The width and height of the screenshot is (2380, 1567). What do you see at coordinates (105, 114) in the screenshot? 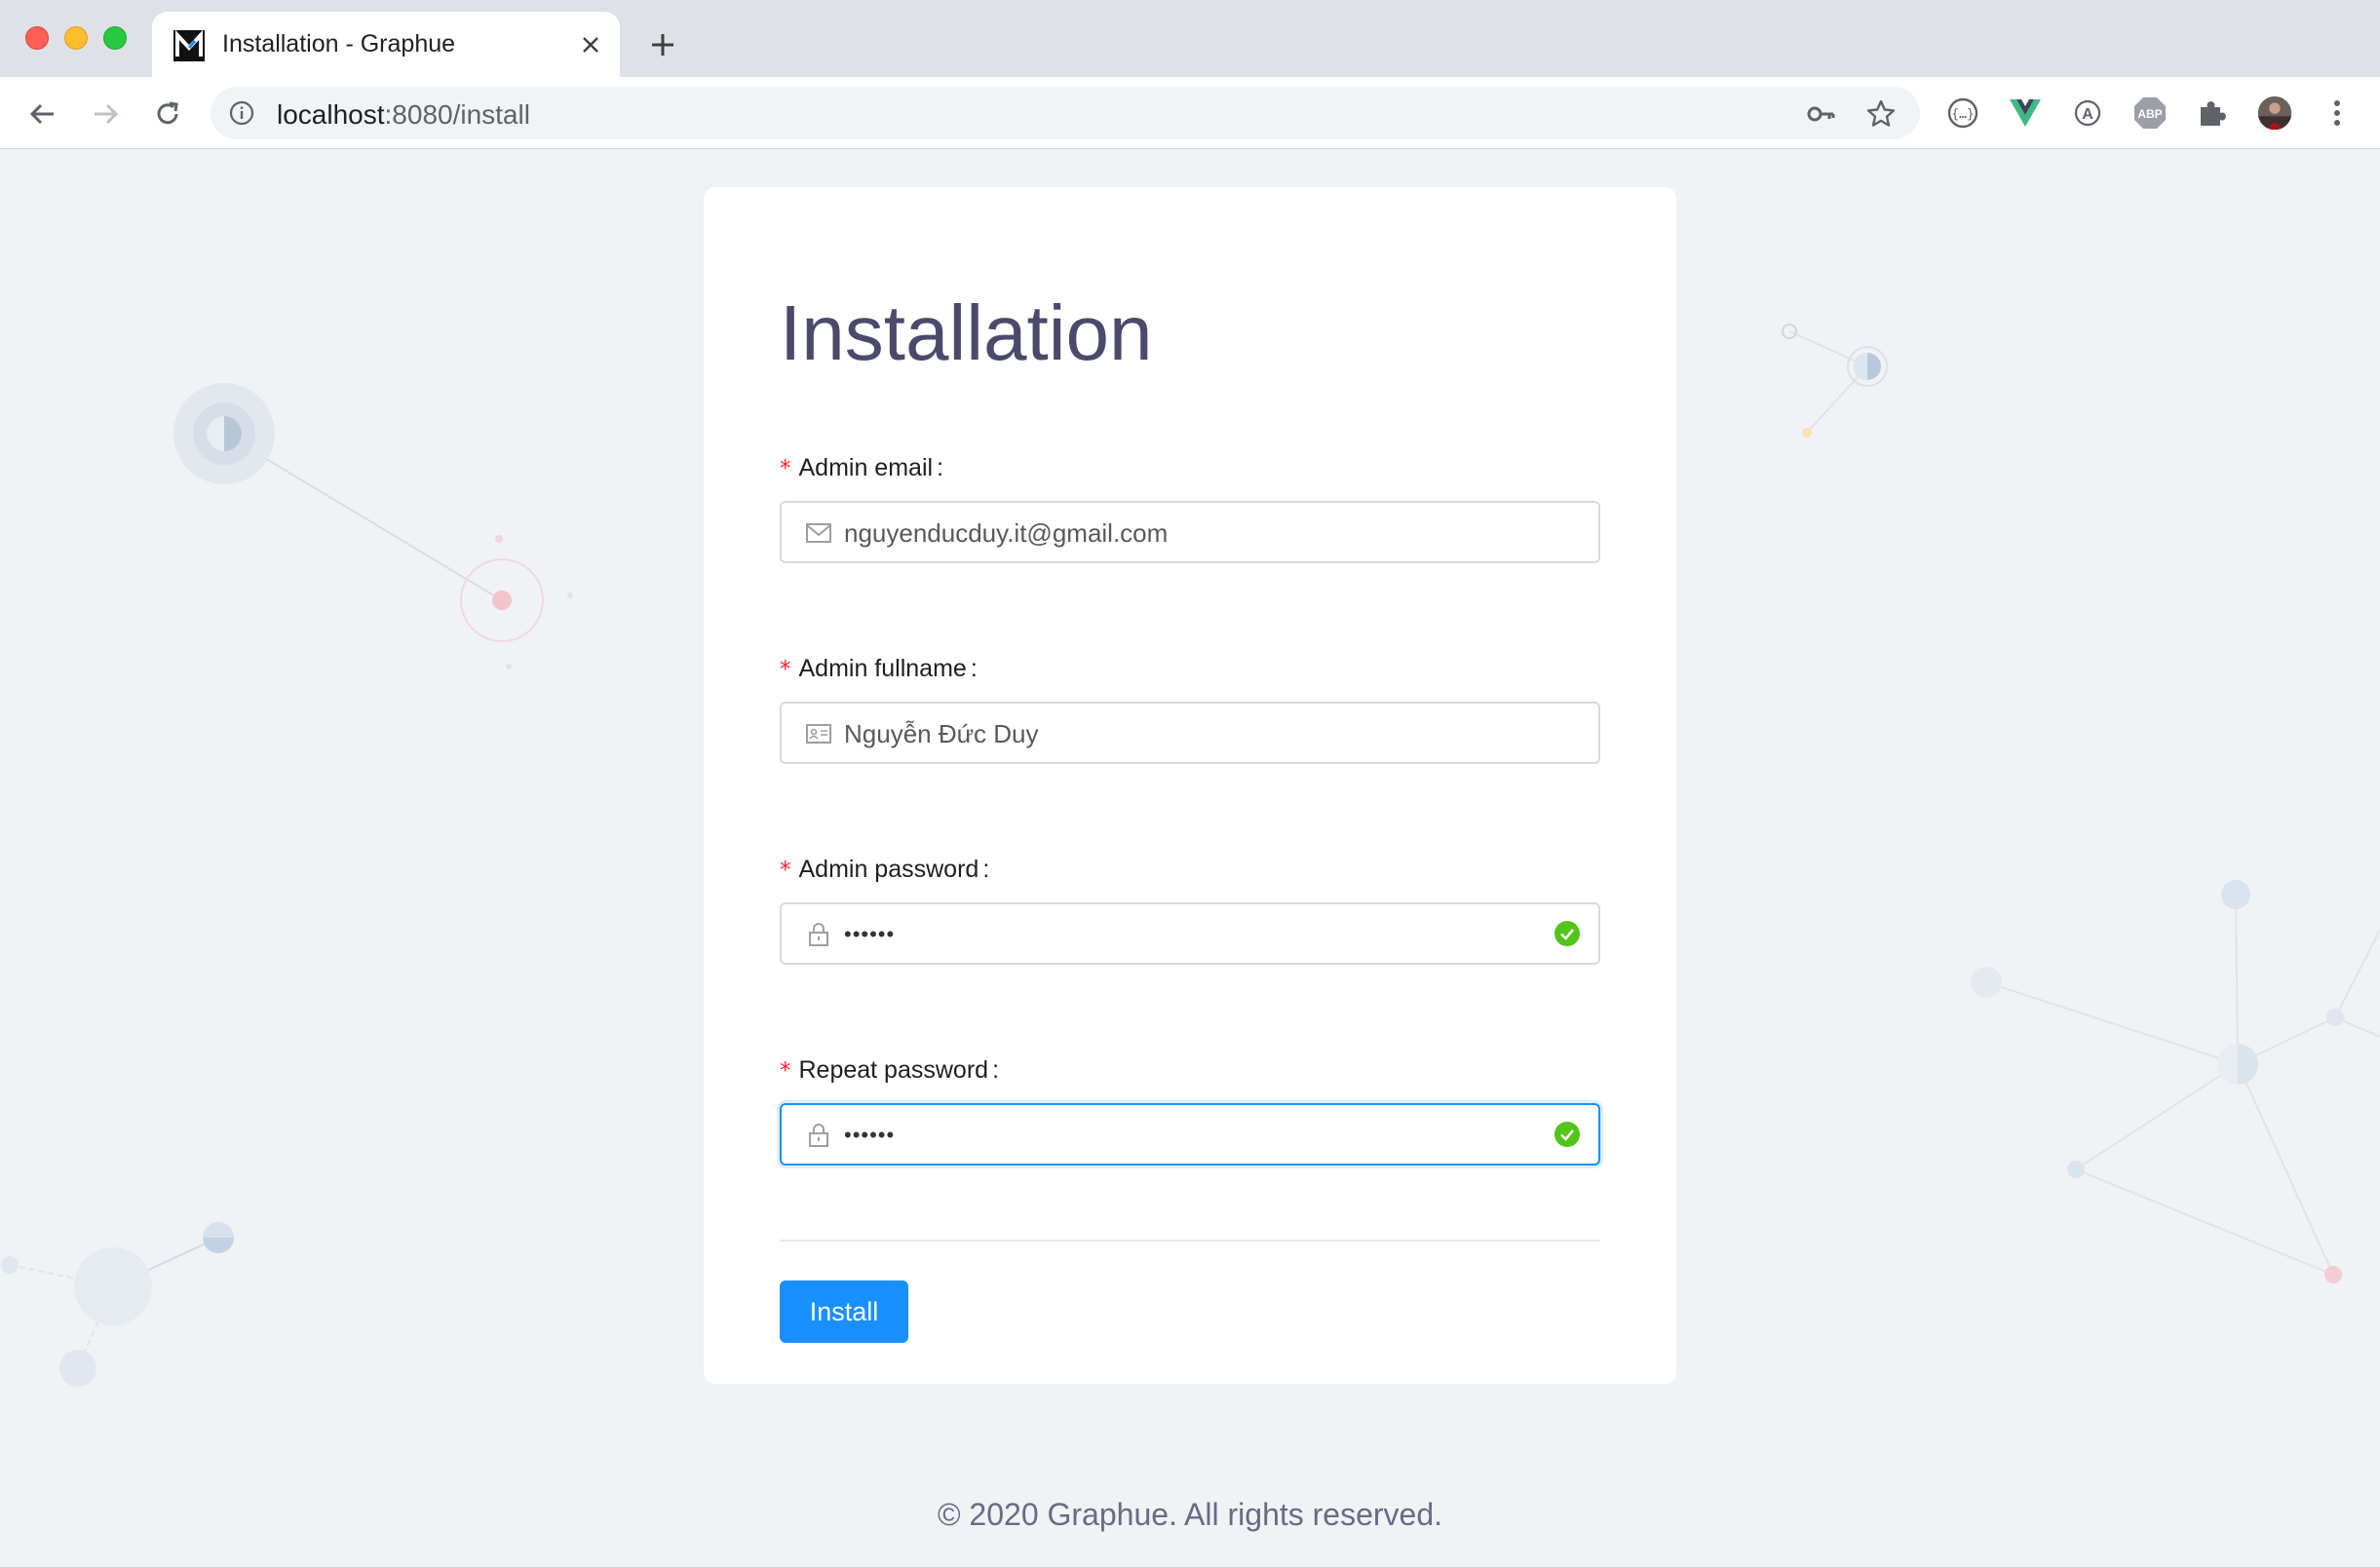
I see `forward-arrow-icon` at bounding box center [105, 114].